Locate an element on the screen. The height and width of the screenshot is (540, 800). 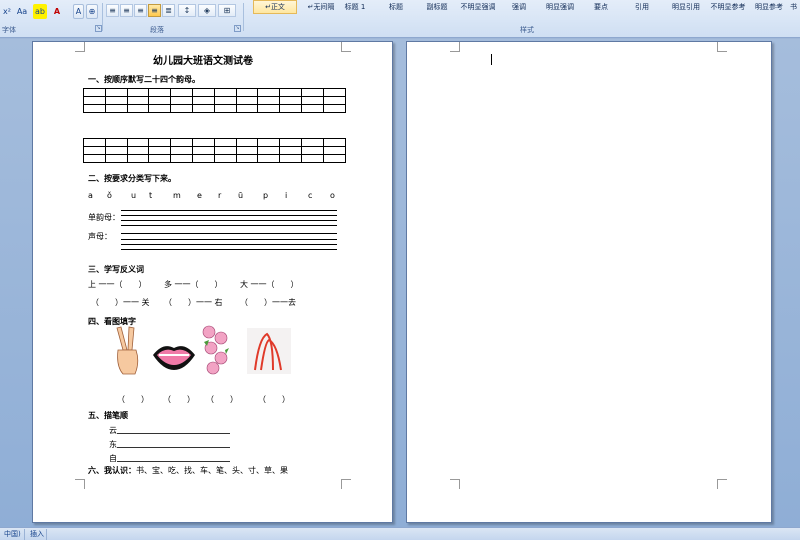
letter: a is located at coordinates (90, 195).